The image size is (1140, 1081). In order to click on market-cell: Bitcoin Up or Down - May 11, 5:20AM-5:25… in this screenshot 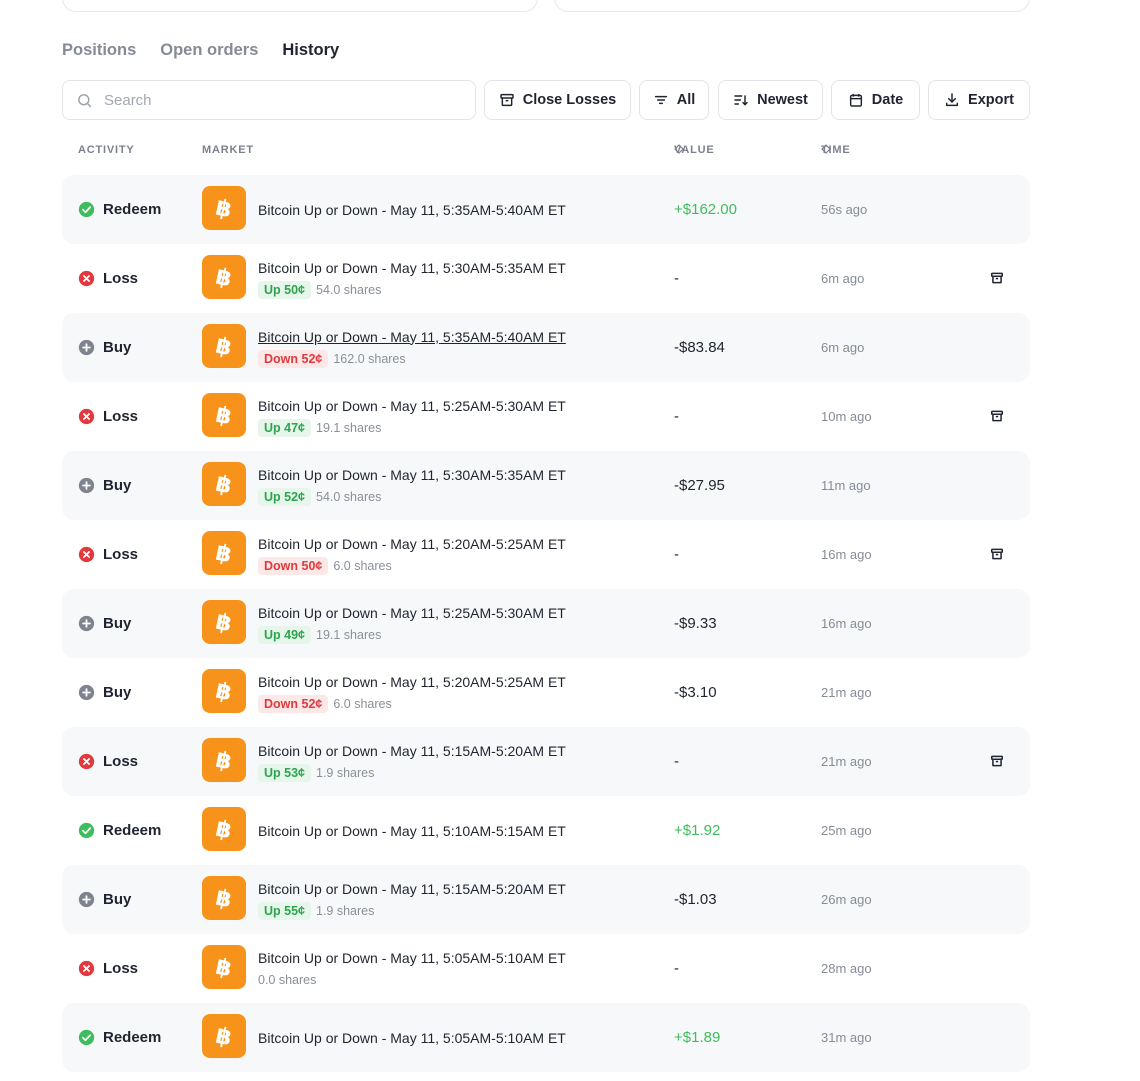, I will do `click(412, 554)`.